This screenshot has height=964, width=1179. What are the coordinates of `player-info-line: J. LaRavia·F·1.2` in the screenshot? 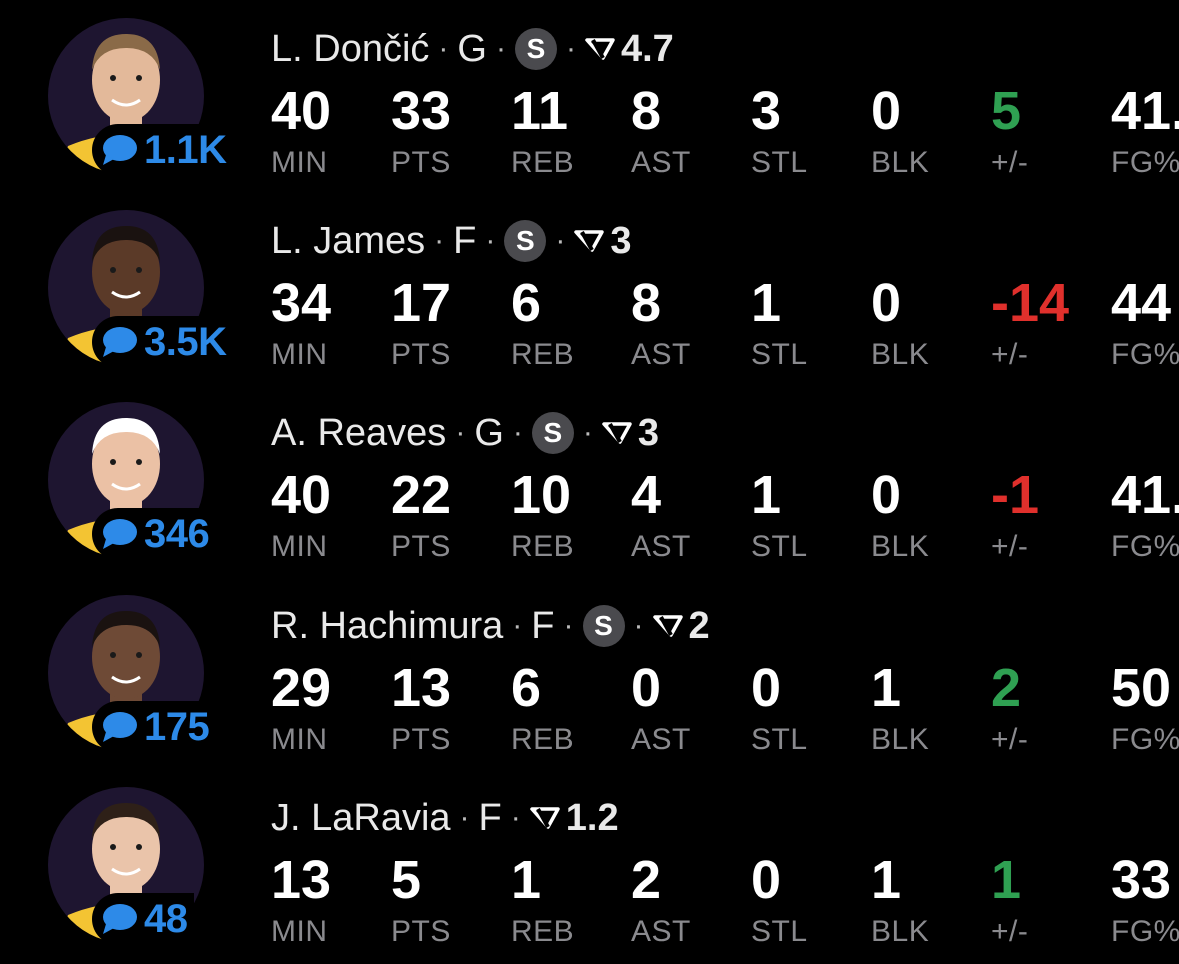 It's located at (445, 818).